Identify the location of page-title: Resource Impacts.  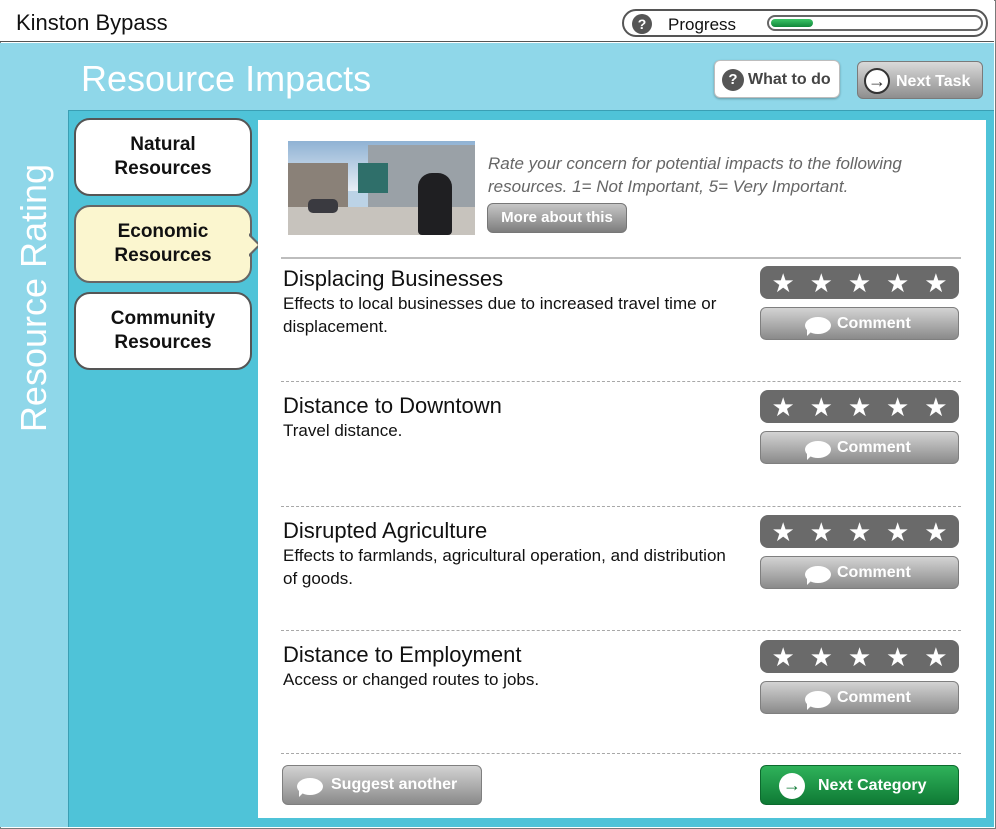
(226, 78).